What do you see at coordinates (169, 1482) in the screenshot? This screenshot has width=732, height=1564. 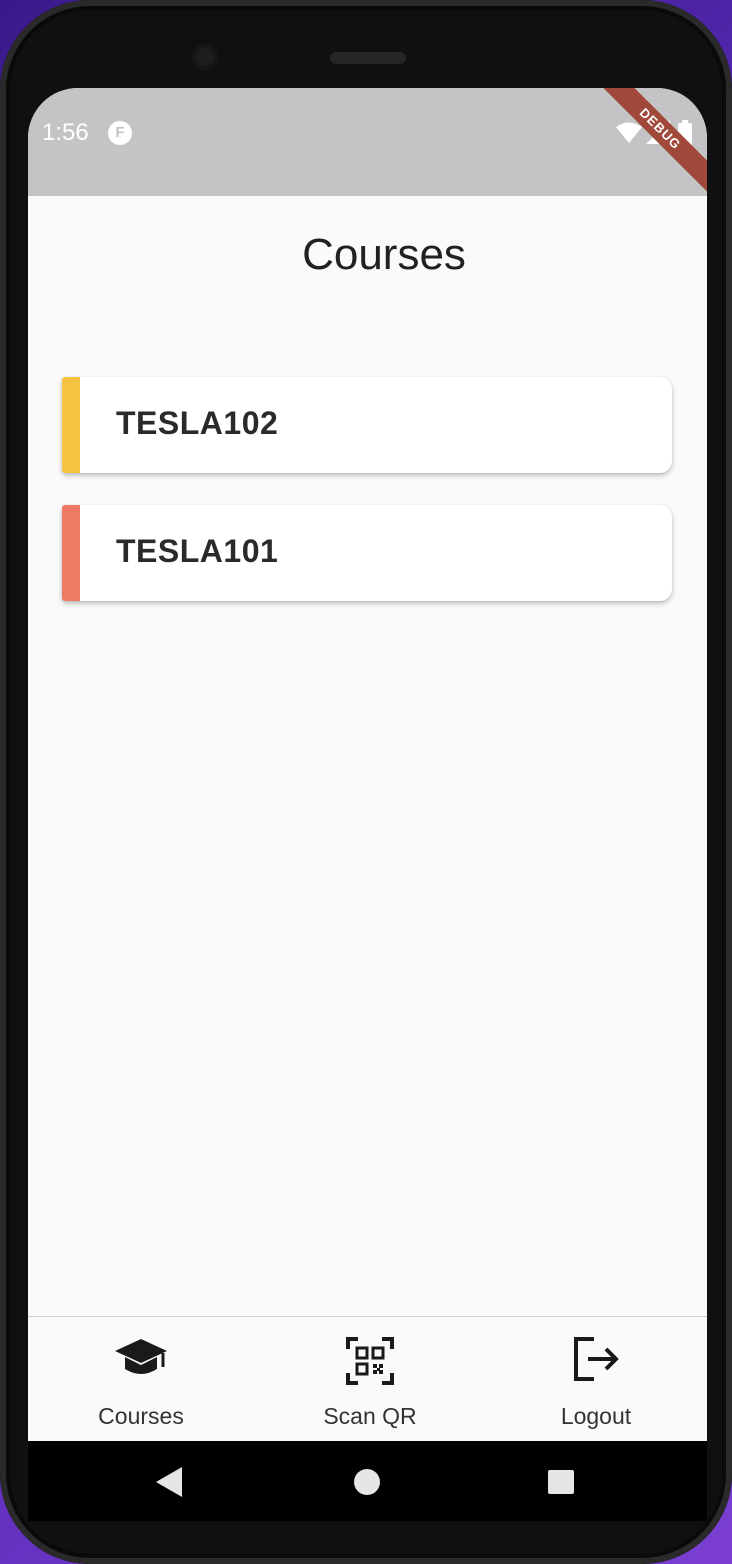 I see `back-icon` at bounding box center [169, 1482].